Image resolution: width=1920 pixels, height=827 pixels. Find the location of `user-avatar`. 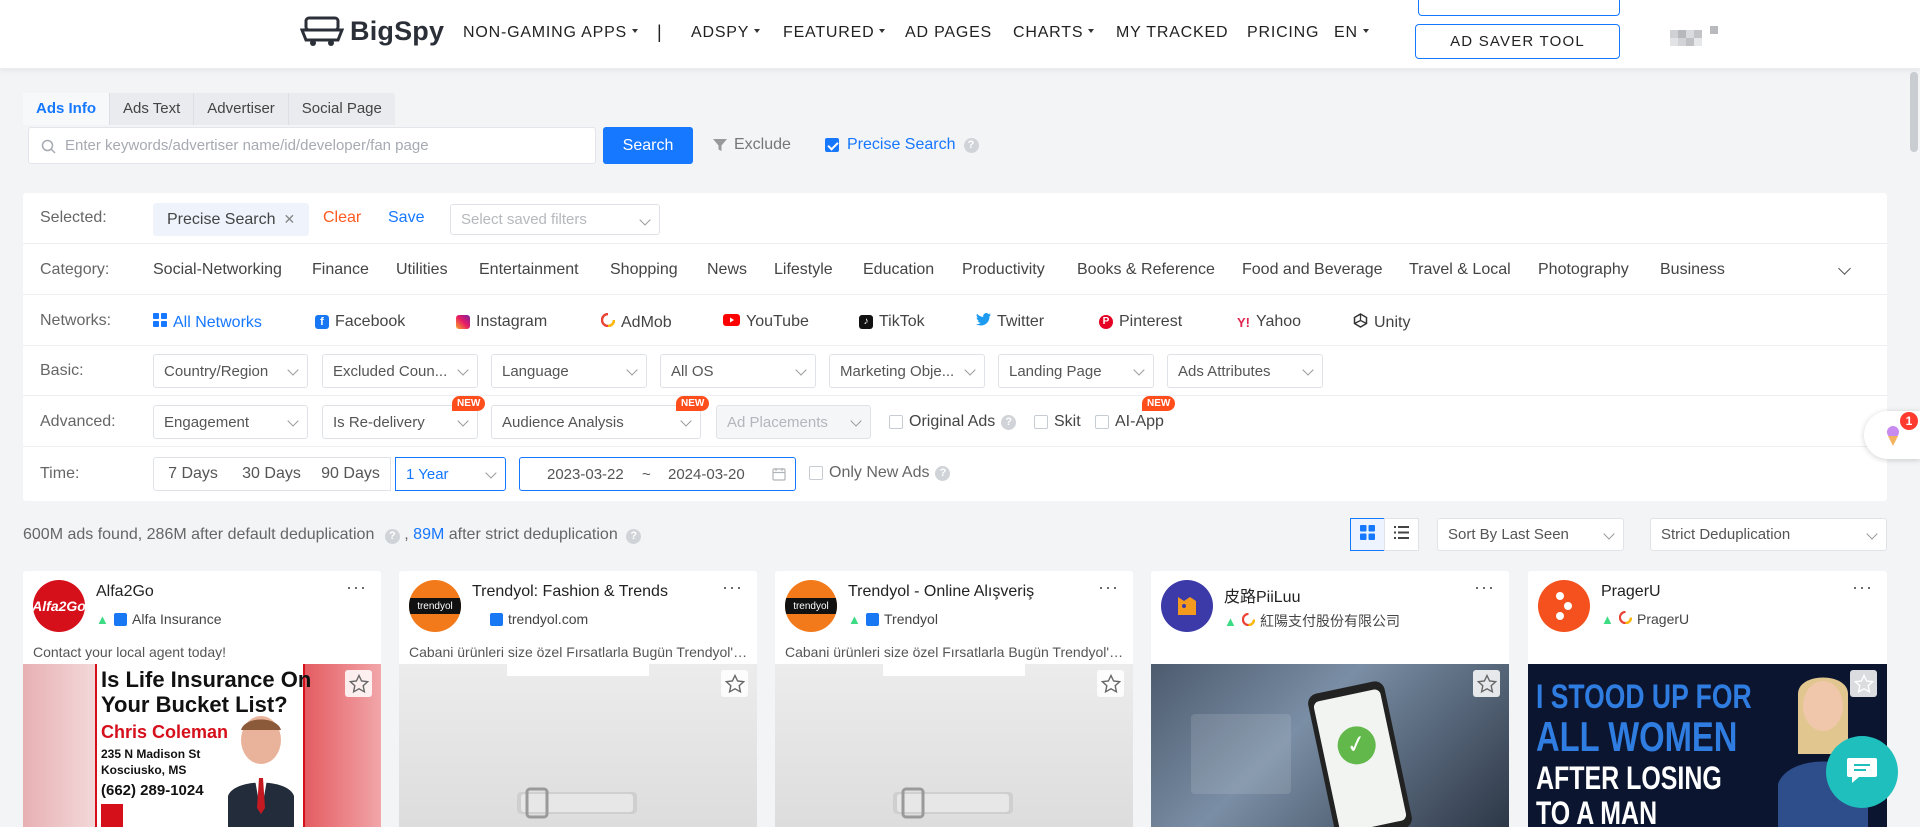

user-avatar is located at coordinates (1695, 36).